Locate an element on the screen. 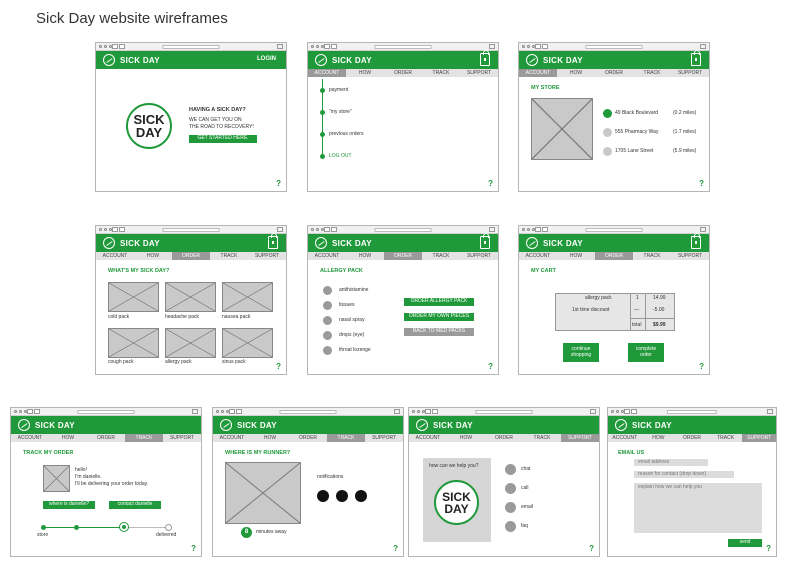  account-item-payment: payment is located at coordinates (338, 90).